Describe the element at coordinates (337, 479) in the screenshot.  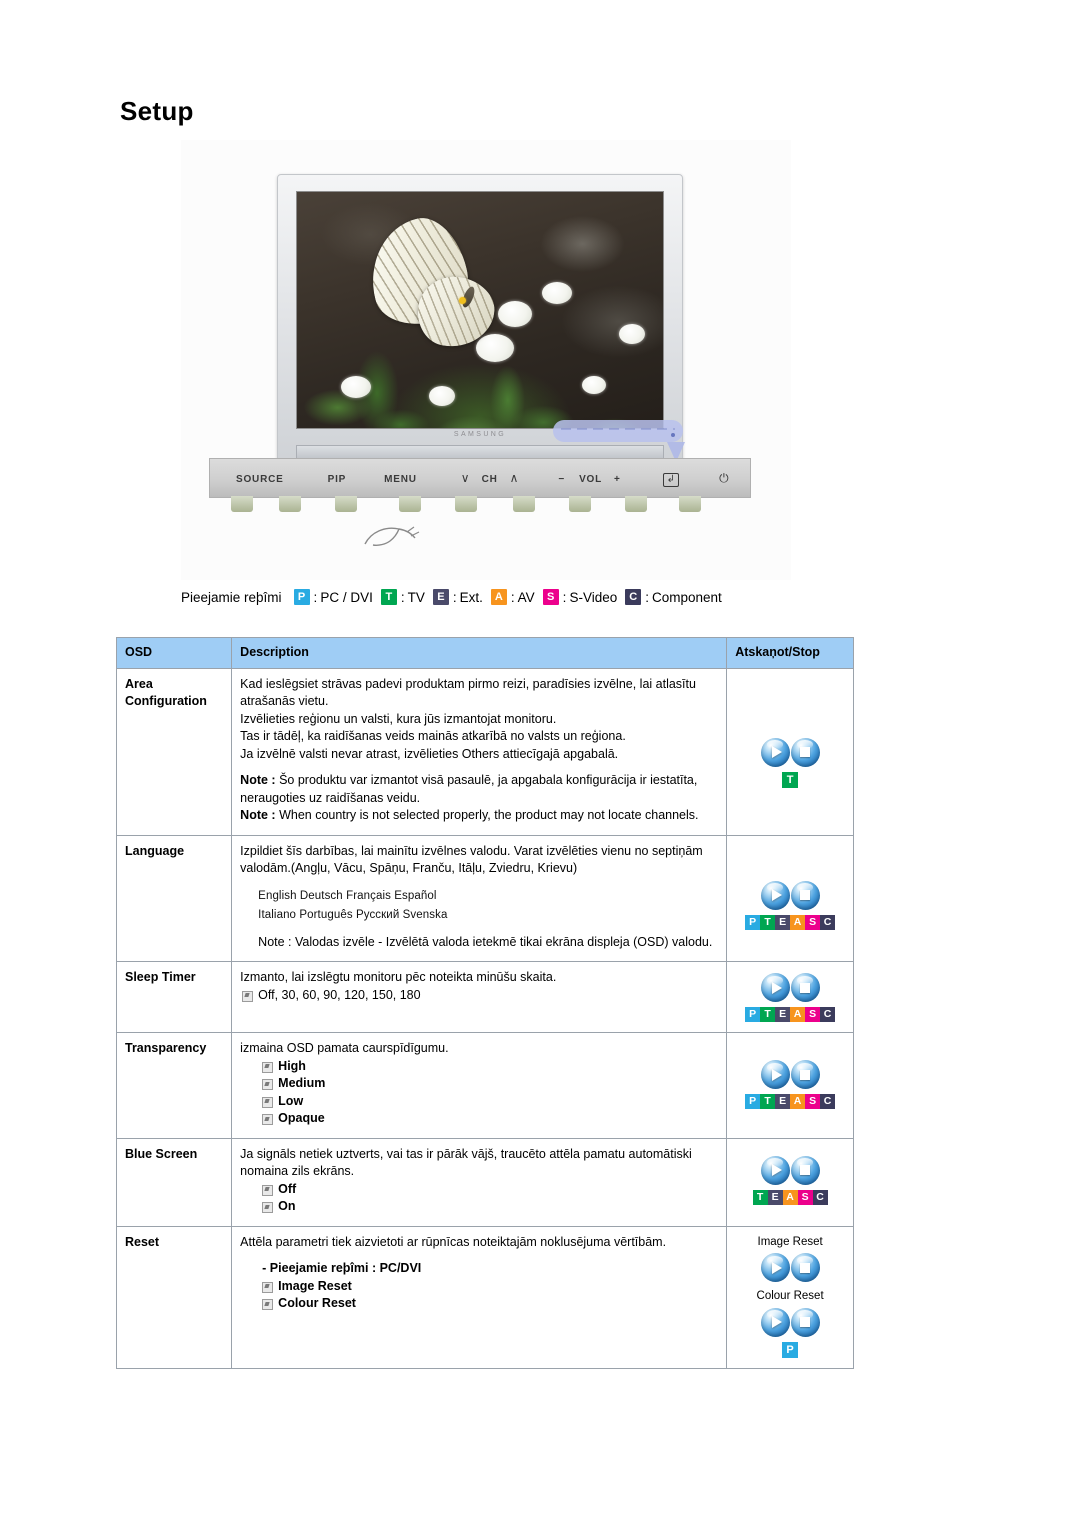
I see `pip-button: PIP` at that location.